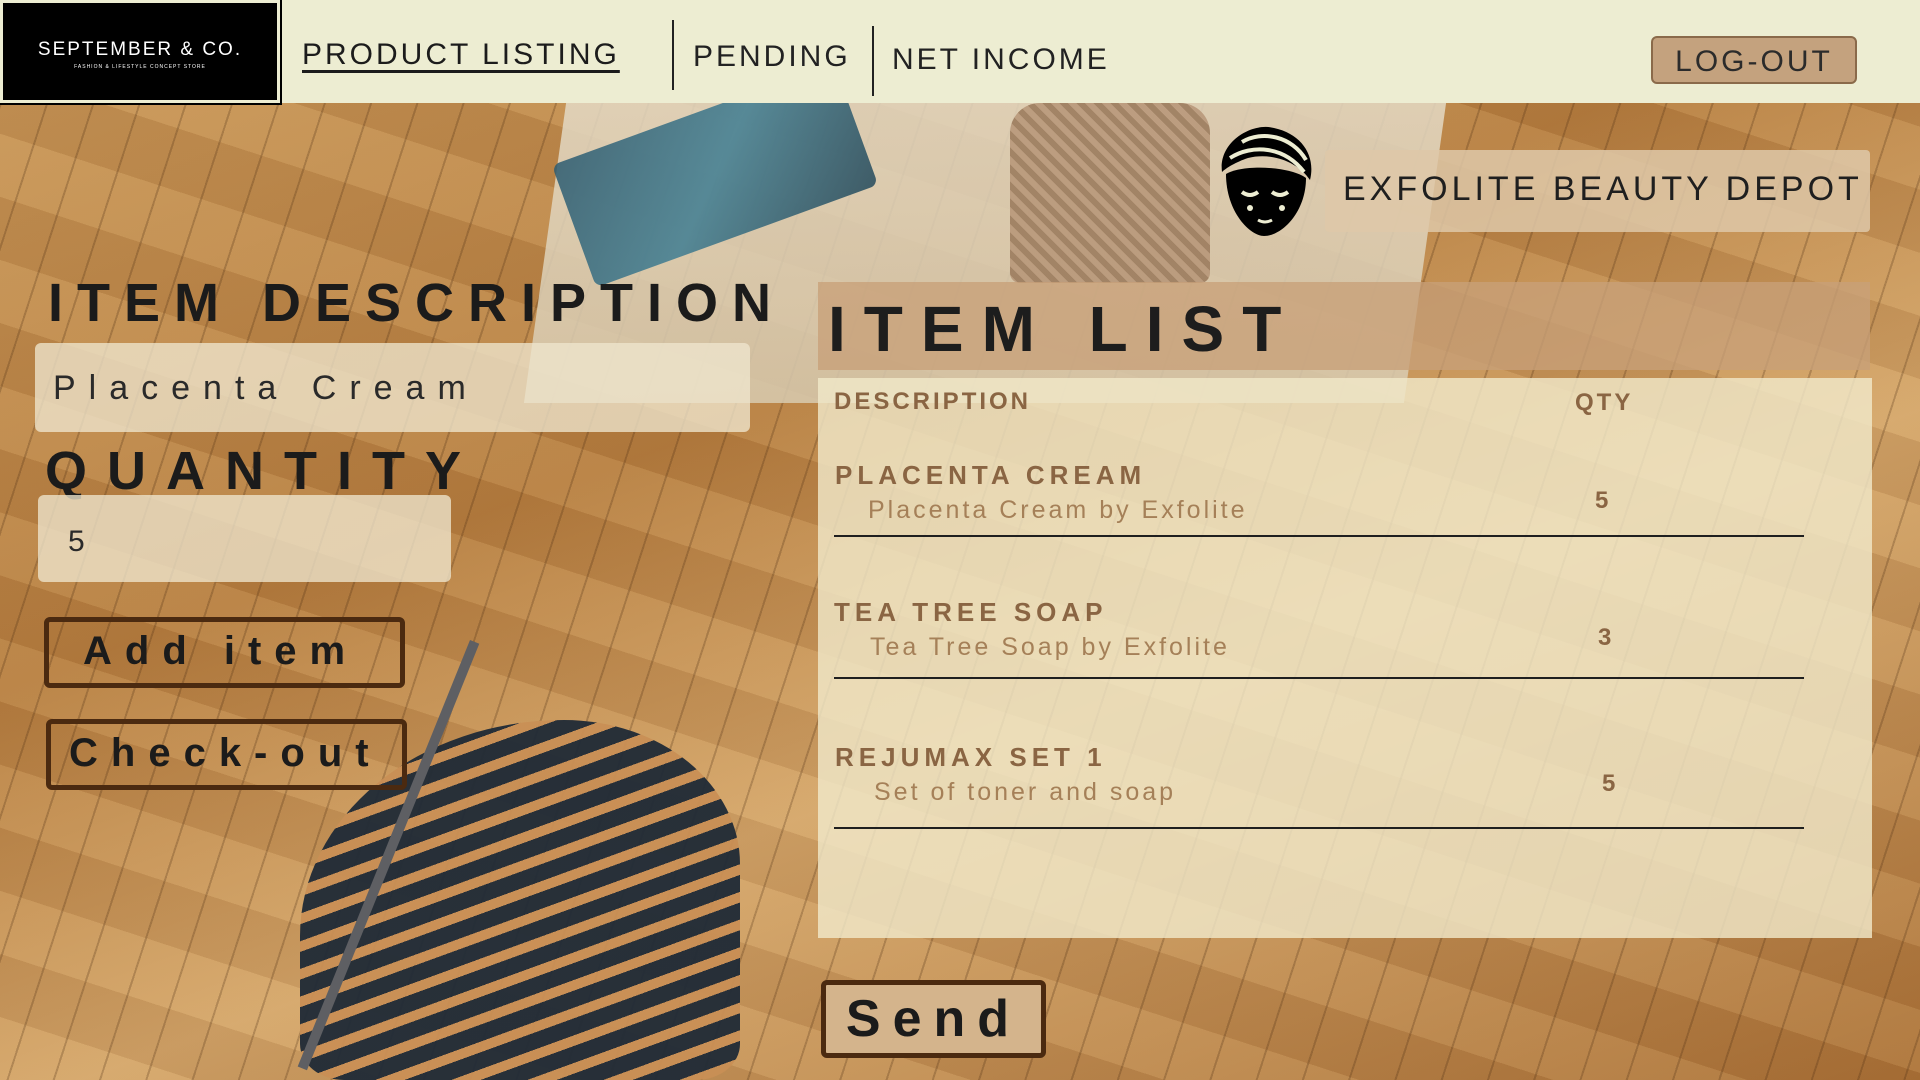 Image resolution: width=1920 pixels, height=1080 pixels. I want to click on item-list-title: ITEM LIST, so click(1064, 329).